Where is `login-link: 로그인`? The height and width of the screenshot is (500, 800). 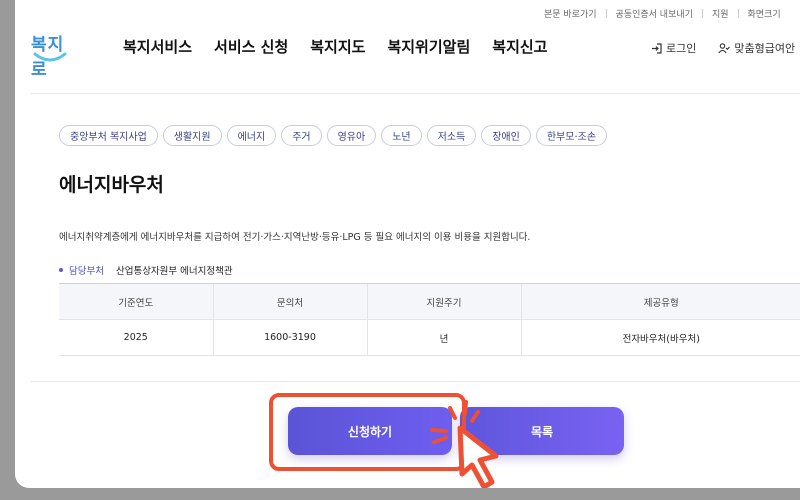
login-link: 로그인 is located at coordinates (673, 48).